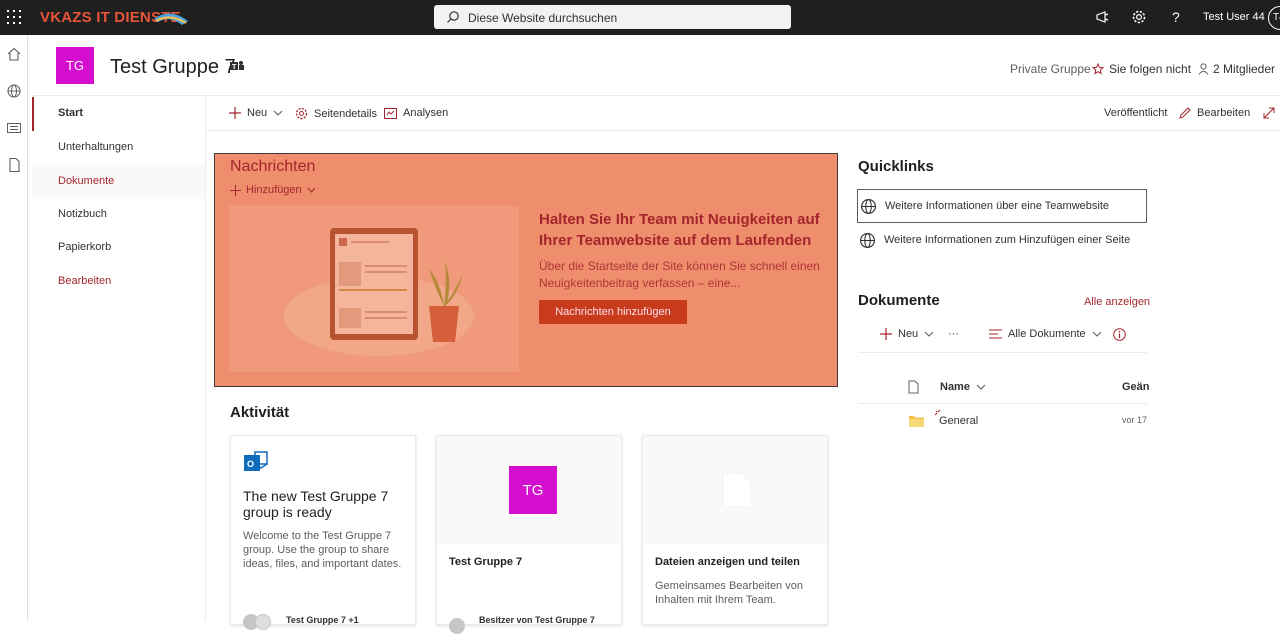  Describe the element at coordinates (301, 113) in the screenshot. I see `settings-icon` at that location.